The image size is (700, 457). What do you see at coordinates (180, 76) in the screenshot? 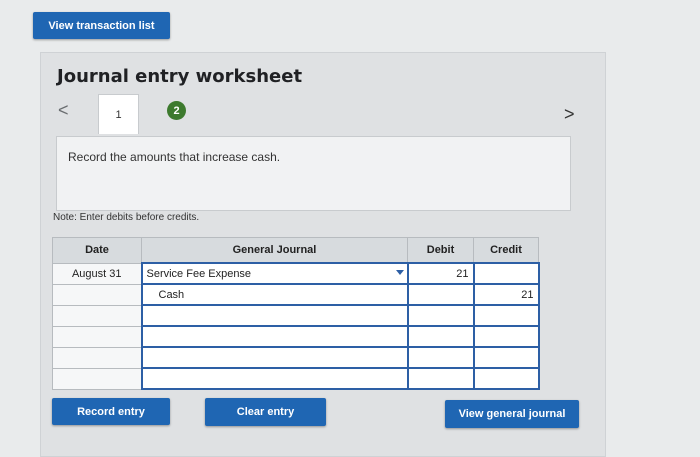
I see `worksheet-title: Journal entry worksheet` at bounding box center [180, 76].